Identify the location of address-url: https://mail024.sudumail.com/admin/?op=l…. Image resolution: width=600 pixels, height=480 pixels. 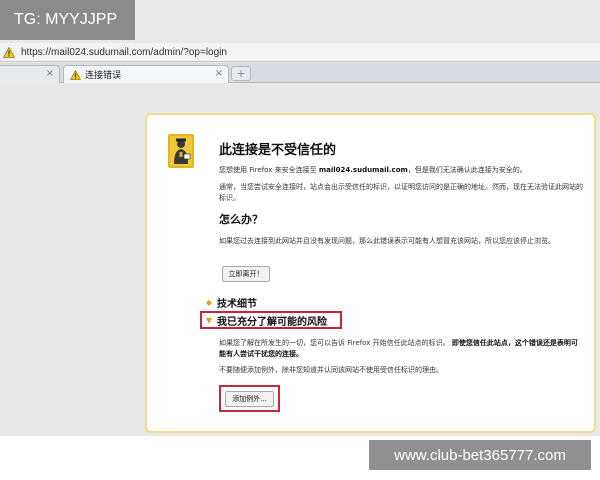
(124, 52).